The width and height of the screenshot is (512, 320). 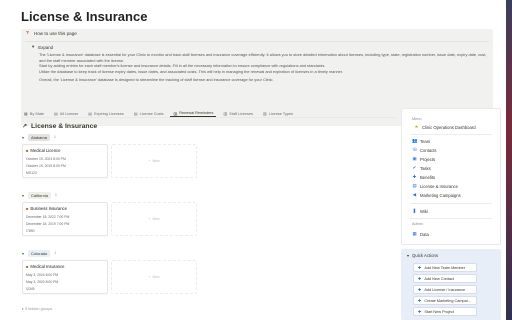 What do you see at coordinates (421, 141) in the screenshot?
I see `menu-item-team: 👥 Team` at bounding box center [421, 141].